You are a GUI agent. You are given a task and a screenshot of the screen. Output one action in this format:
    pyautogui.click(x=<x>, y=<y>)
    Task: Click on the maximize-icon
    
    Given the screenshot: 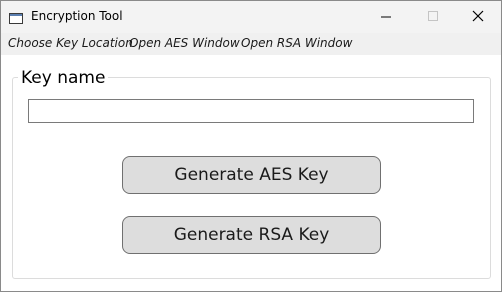 What is the action you would take?
    pyautogui.click(x=433, y=16)
    